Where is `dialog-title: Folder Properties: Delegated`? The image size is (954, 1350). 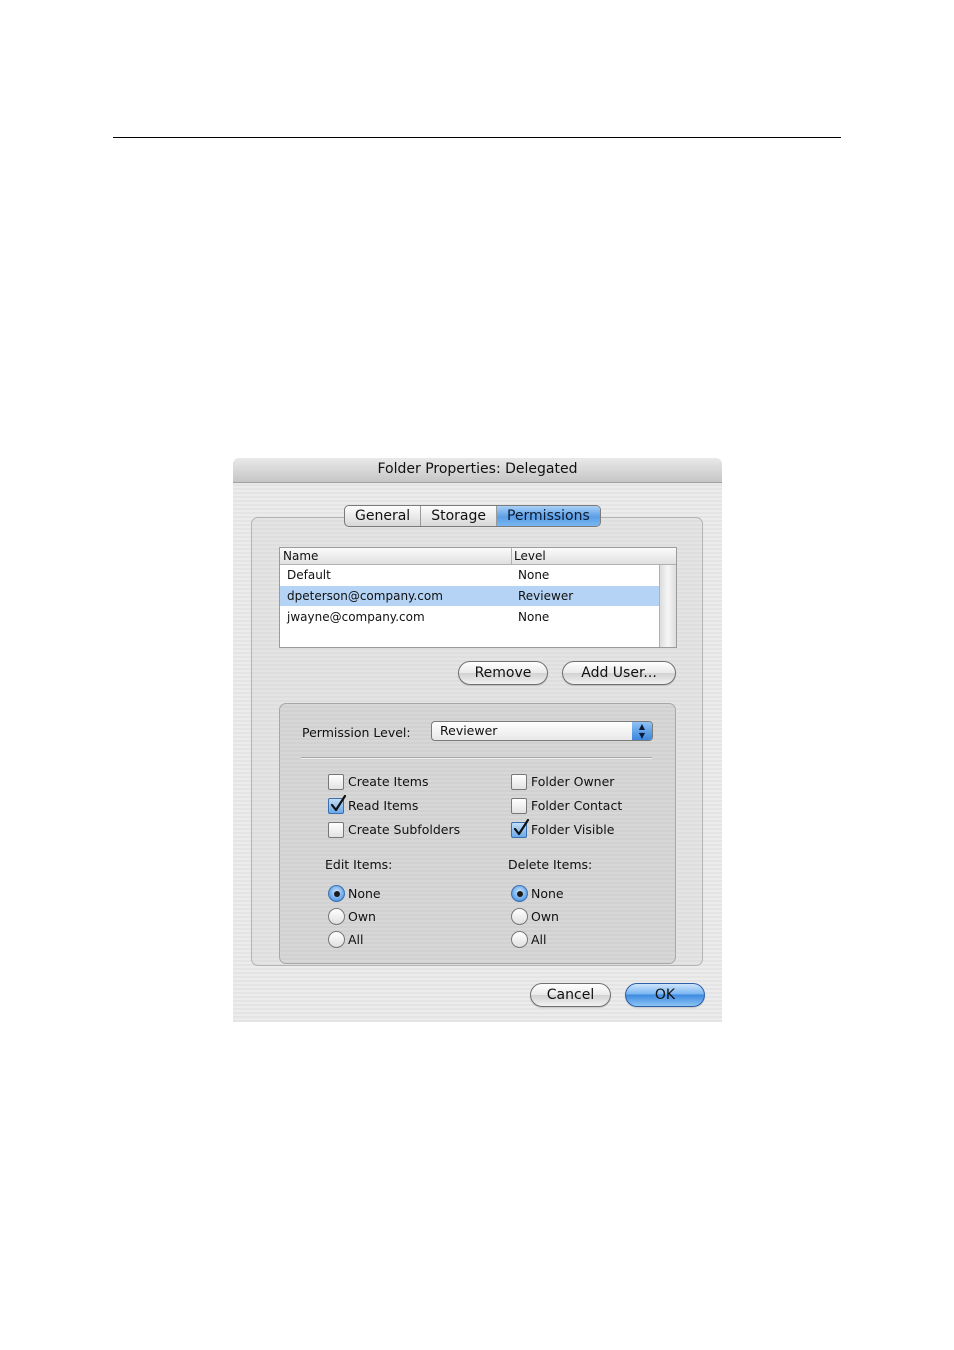 dialog-title: Folder Properties: Delegated is located at coordinates (477, 470).